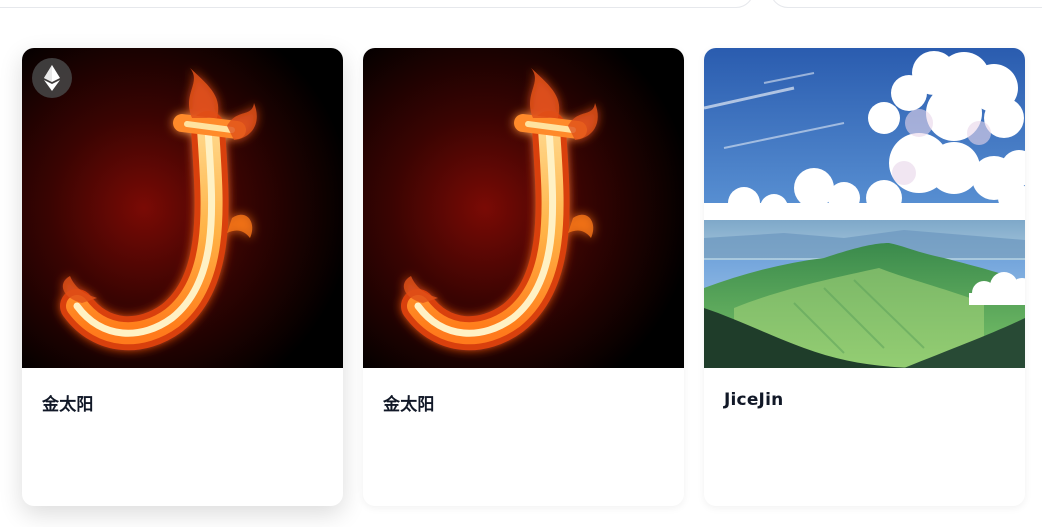 The height and width of the screenshot is (527, 1042). What do you see at coordinates (377, 4) in the screenshot?
I see `search-input` at bounding box center [377, 4].